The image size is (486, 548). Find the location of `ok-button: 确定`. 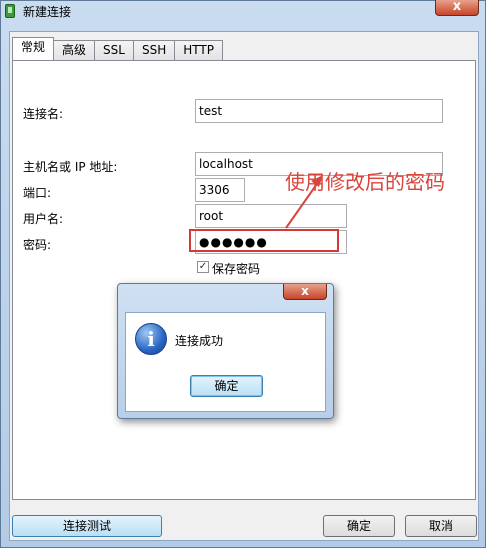

ok-button: 确定 is located at coordinates (359, 526).